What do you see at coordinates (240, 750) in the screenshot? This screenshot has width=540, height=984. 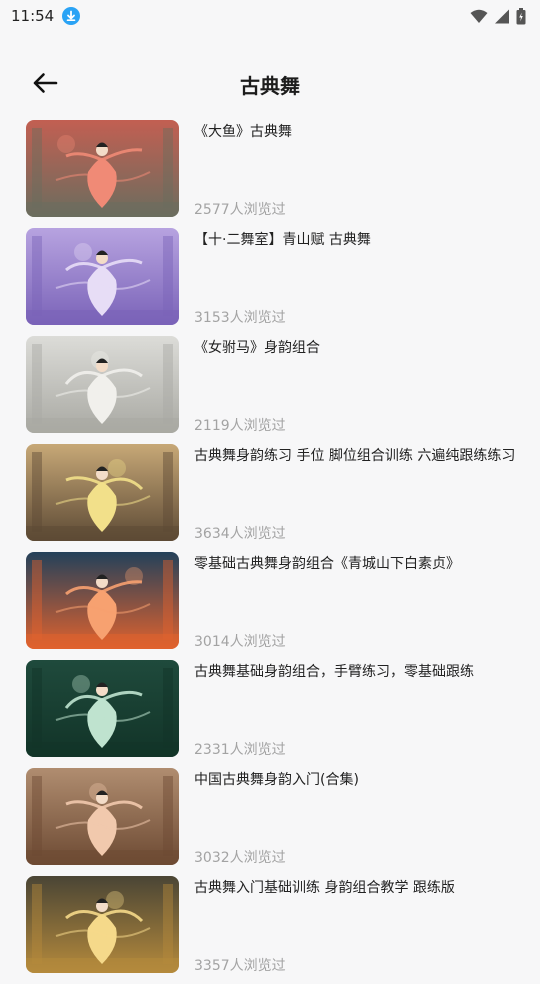 I see `view-count: 2331人浏览过` at bounding box center [240, 750].